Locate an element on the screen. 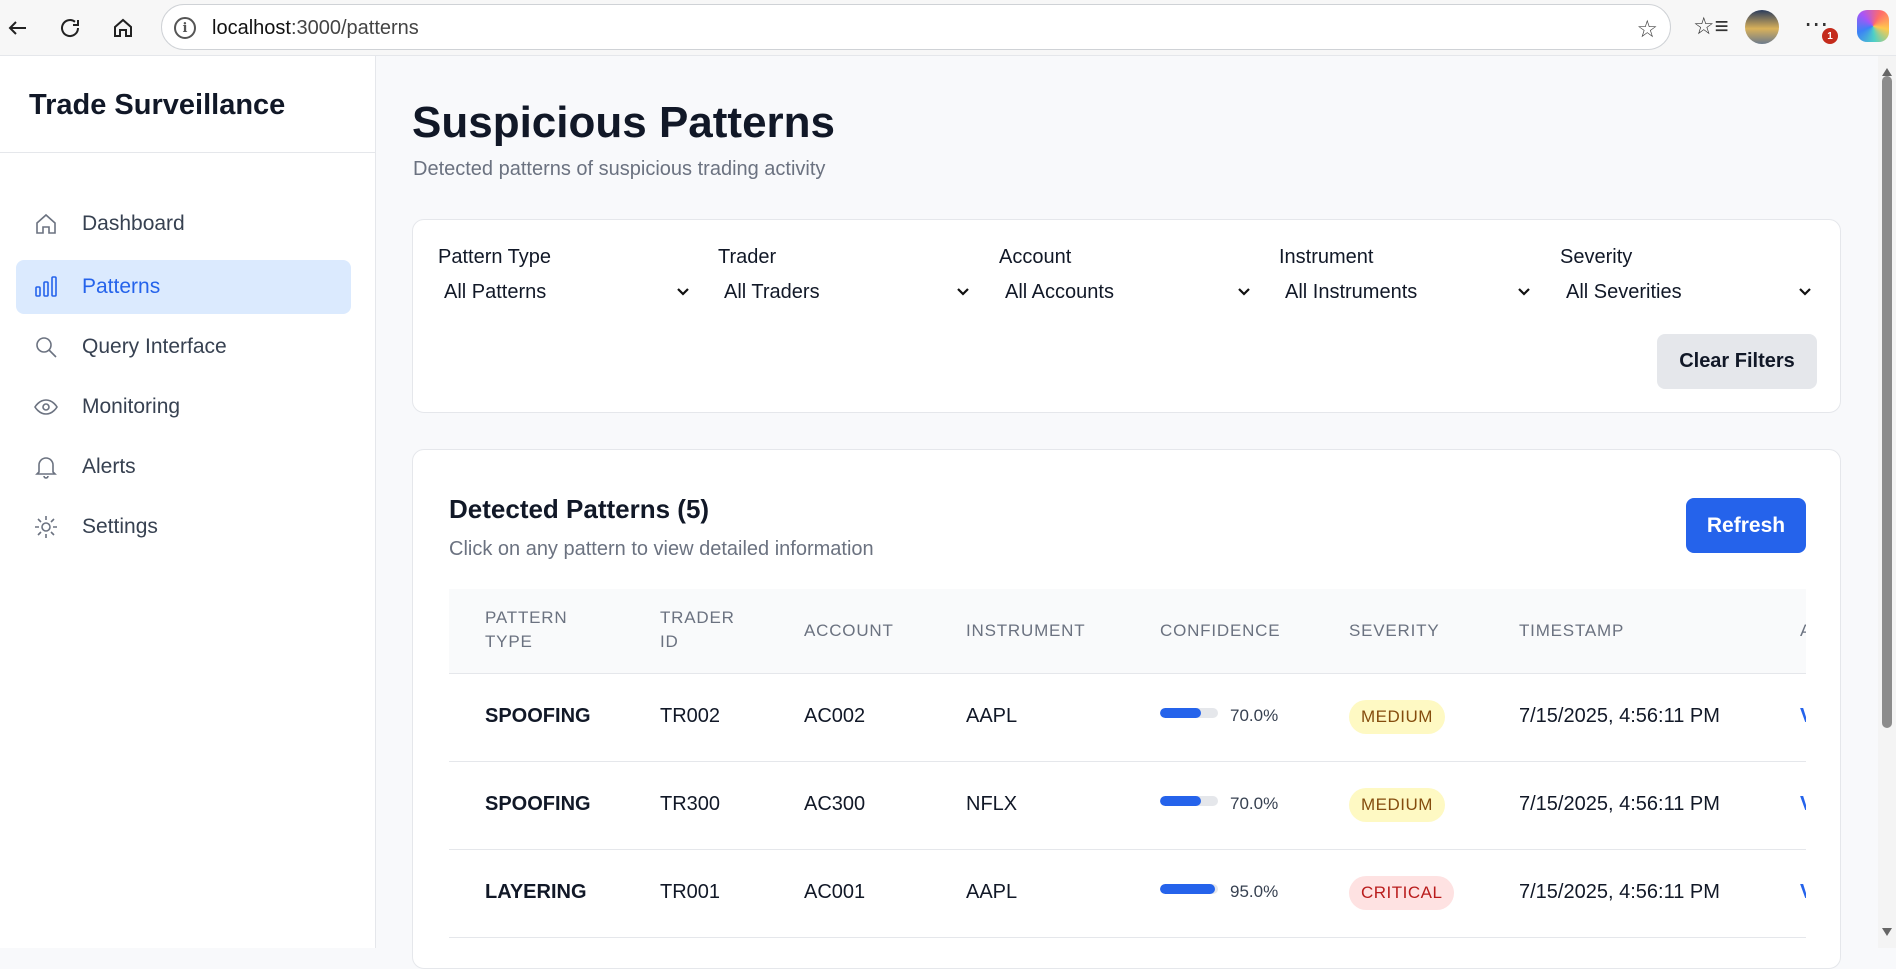 This screenshot has width=1896, height=969. sidebar-item-label: Query Interface is located at coordinates (154, 346).